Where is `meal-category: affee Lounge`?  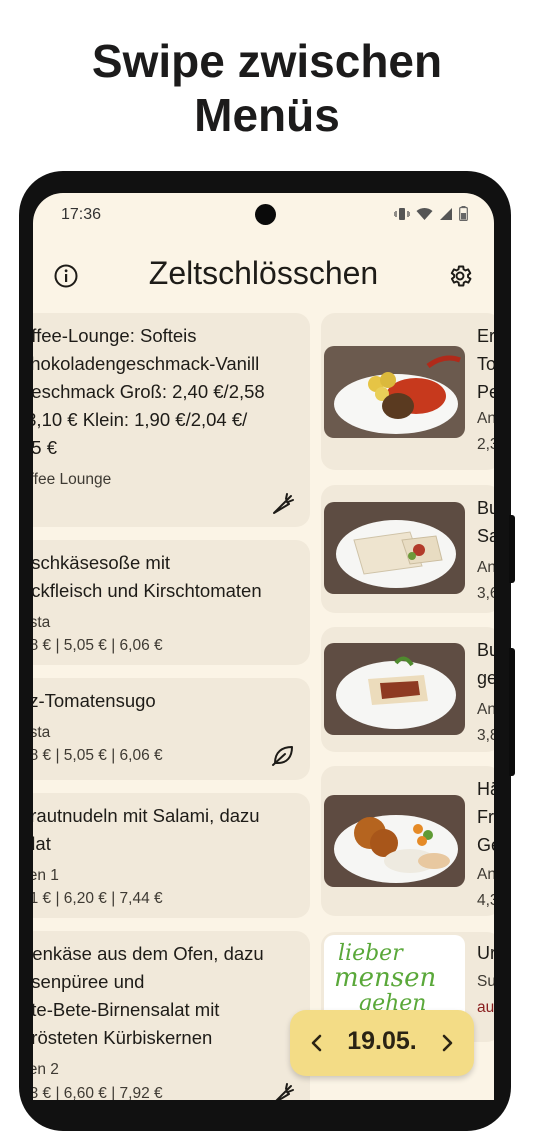
meal-category: affee Lounge is located at coordinates (72, 479).